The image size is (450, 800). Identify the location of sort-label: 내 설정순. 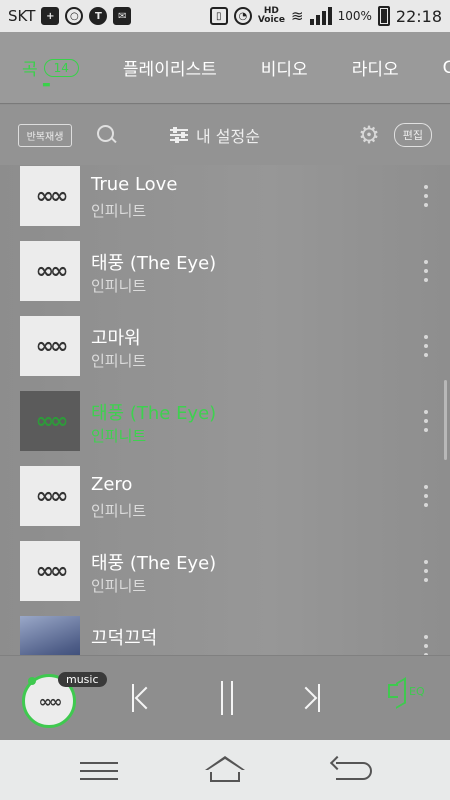
(228, 136).